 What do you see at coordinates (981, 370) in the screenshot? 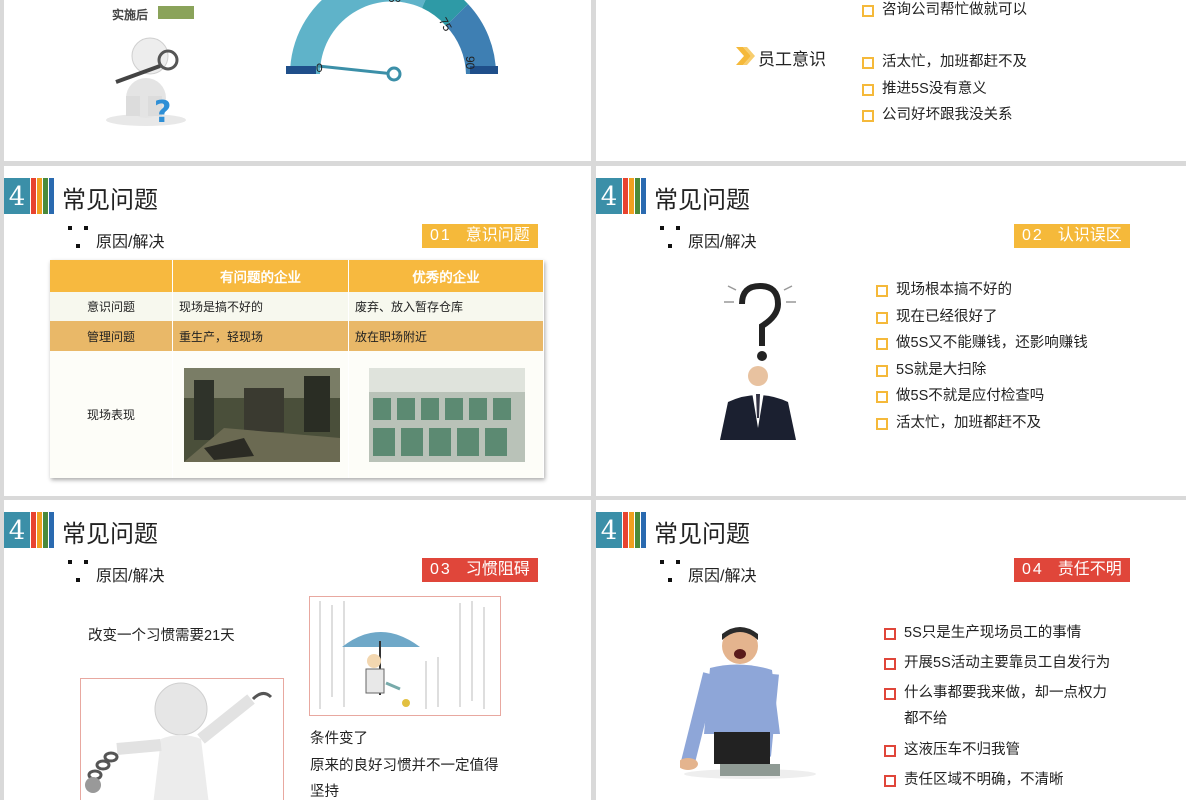
I see `list-item: 5S就是大扫除` at bounding box center [981, 370].